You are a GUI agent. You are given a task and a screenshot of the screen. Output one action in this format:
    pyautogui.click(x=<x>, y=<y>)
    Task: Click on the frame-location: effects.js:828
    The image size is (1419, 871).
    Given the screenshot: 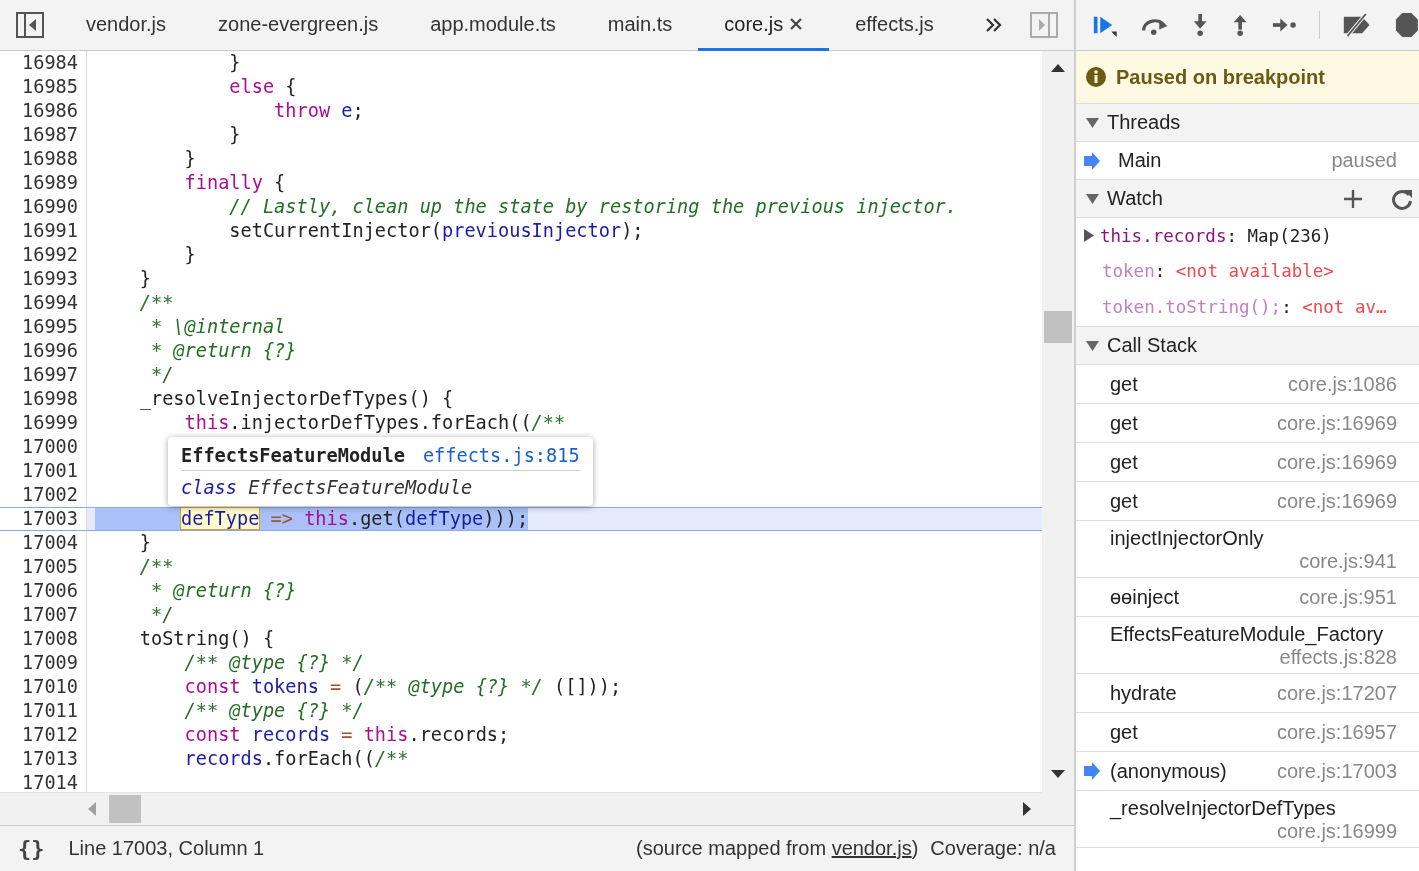 What is the action you would take?
    pyautogui.click(x=1240, y=657)
    